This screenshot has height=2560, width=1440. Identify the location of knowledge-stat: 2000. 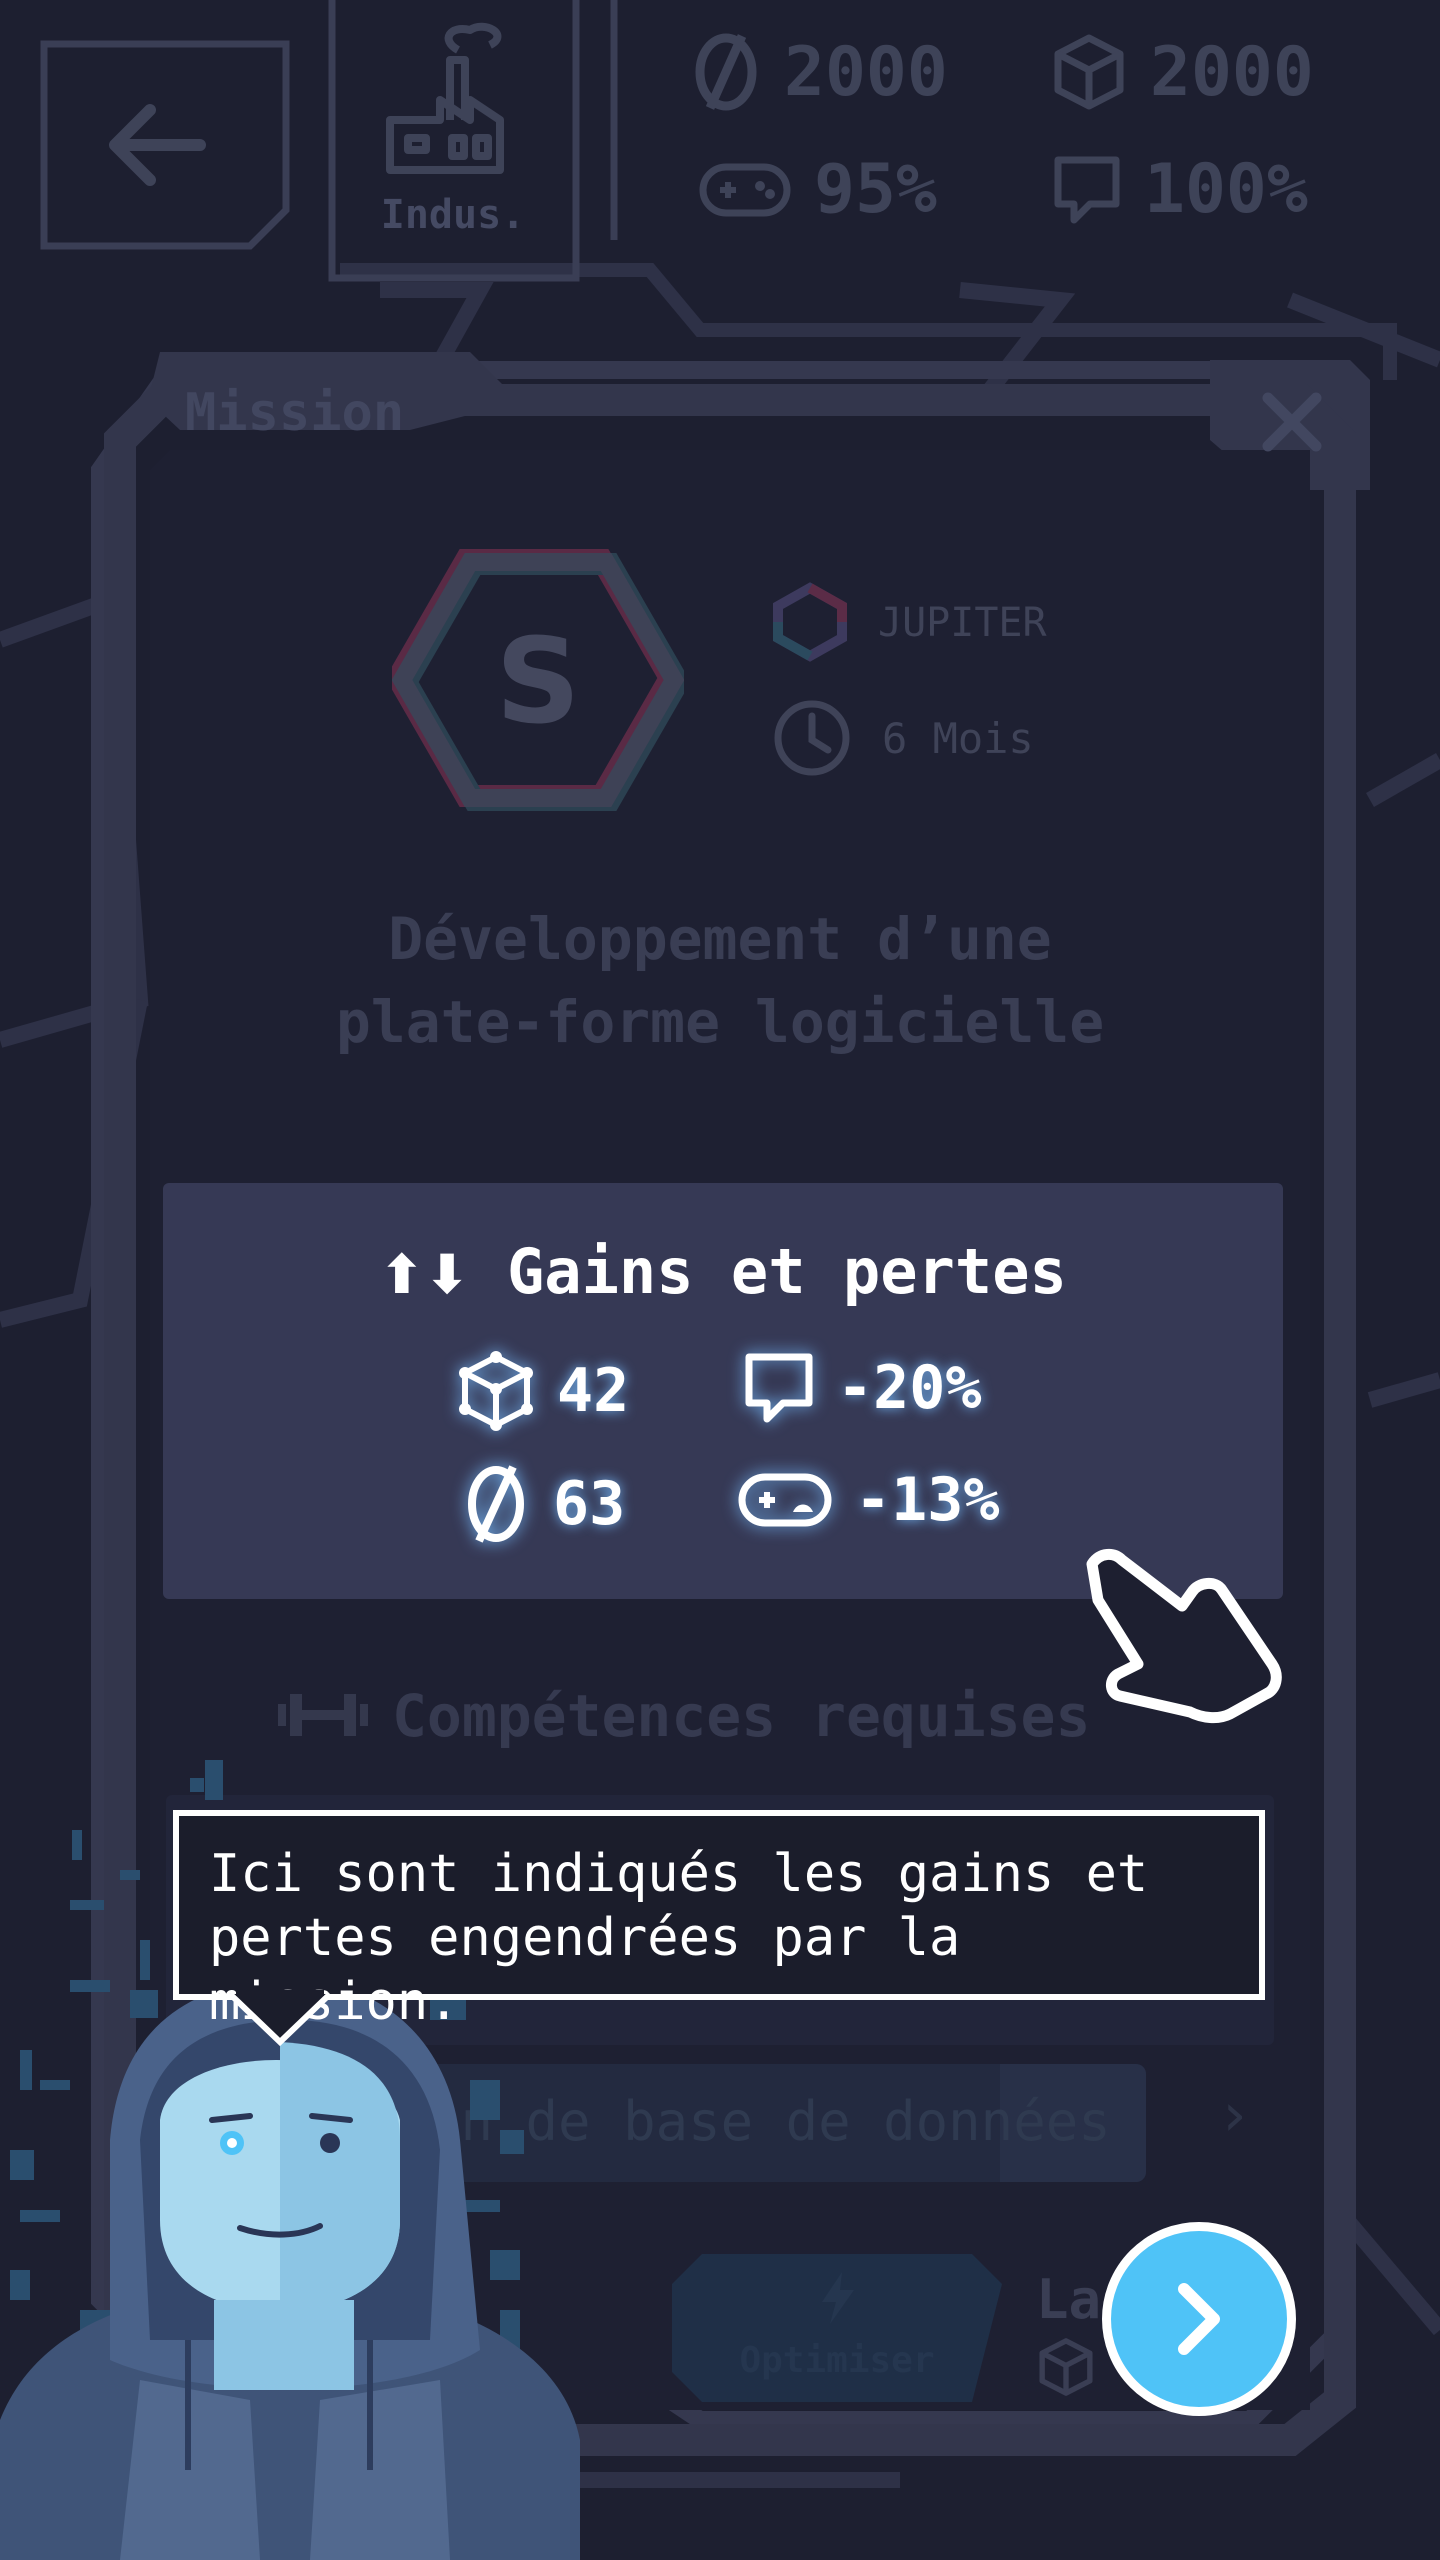
(1182, 72).